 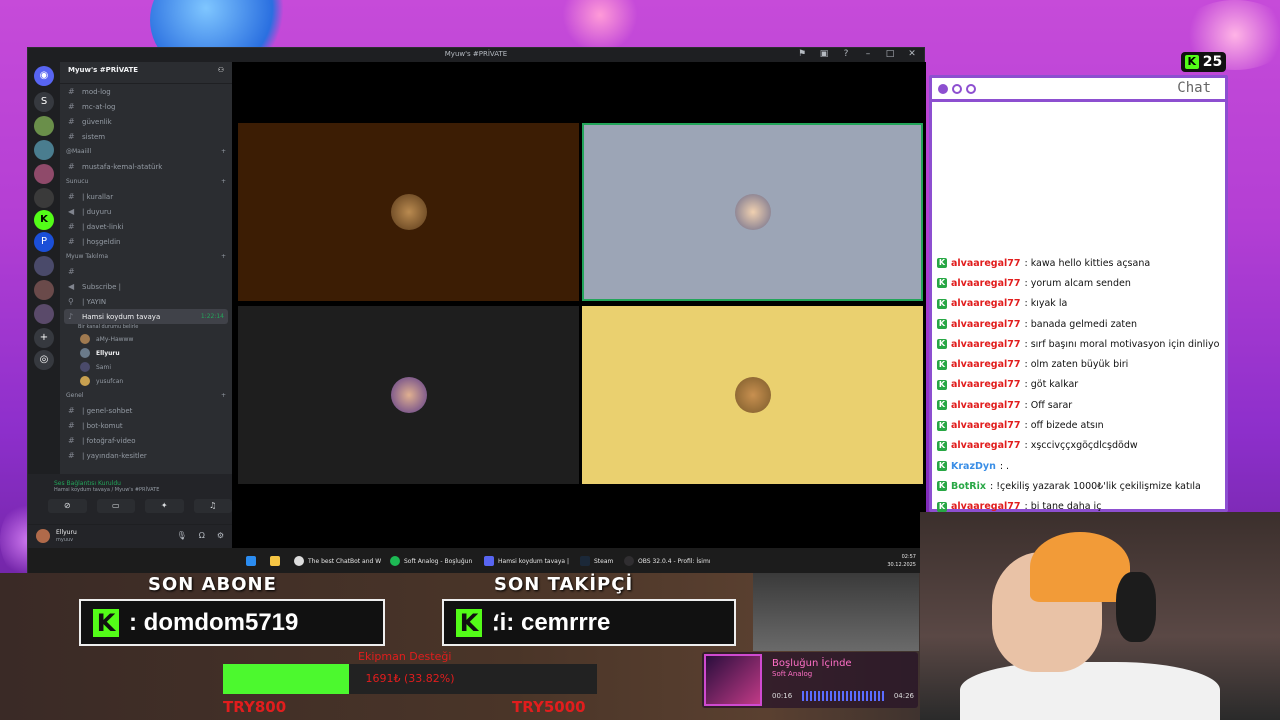 What do you see at coordinates (44, 338) in the screenshot?
I see `add-server-icon: +` at bounding box center [44, 338].